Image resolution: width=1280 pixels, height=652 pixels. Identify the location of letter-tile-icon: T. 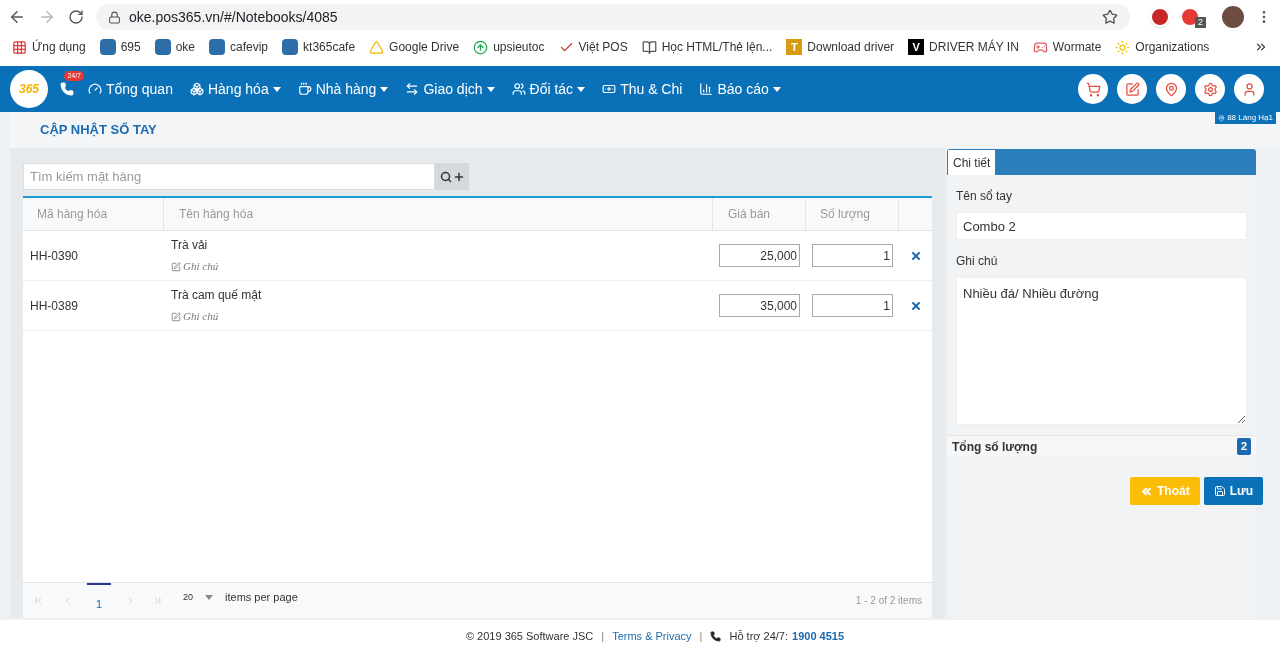
(794, 47).